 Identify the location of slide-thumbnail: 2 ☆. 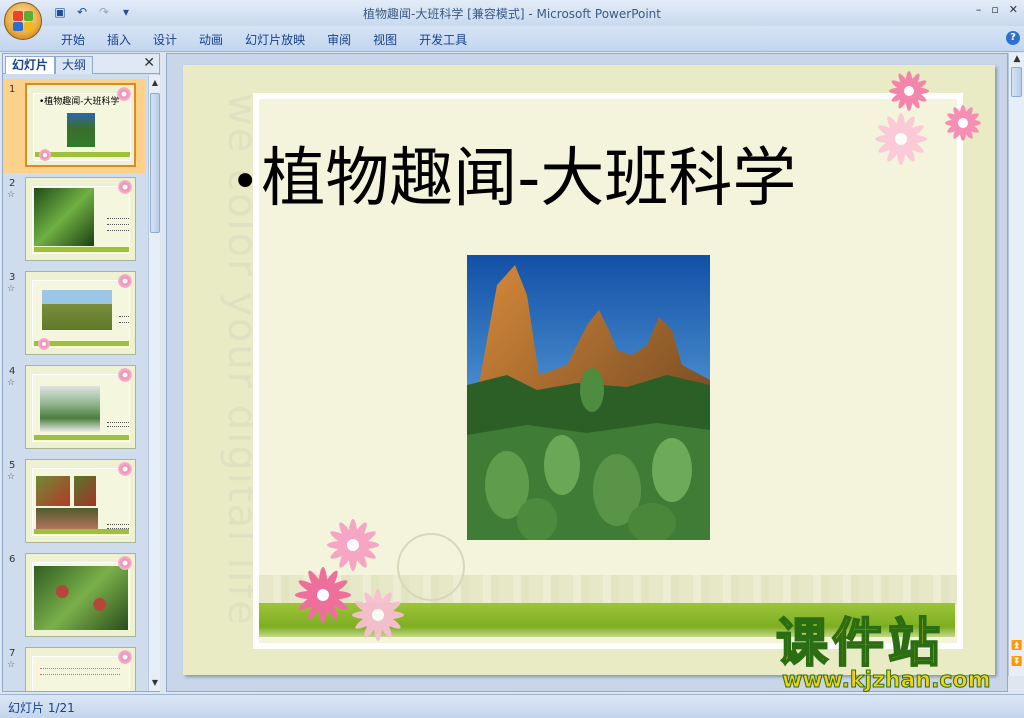
(74, 220).